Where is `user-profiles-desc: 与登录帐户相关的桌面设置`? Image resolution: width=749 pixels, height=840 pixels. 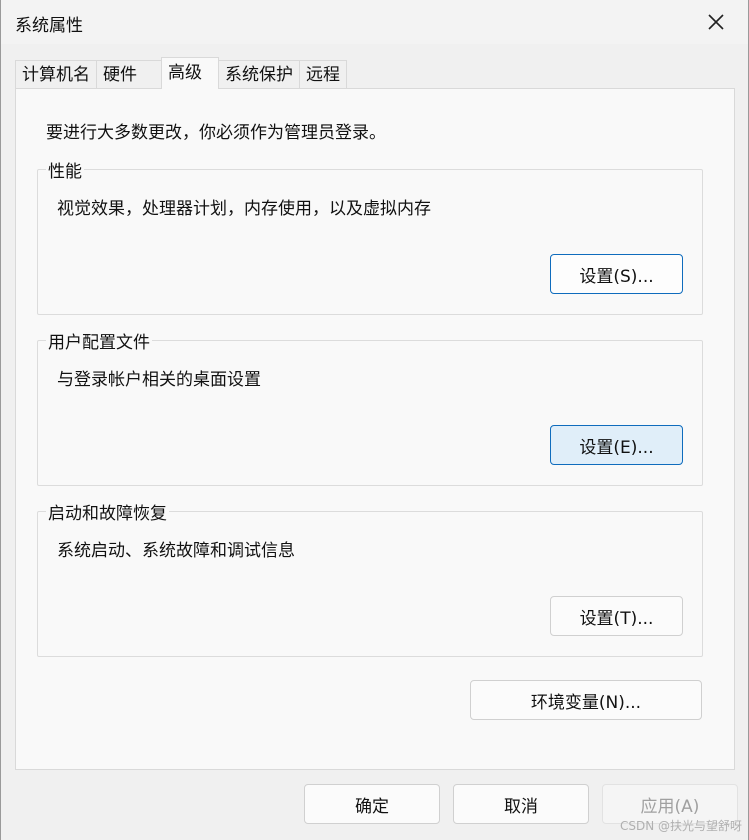
user-profiles-desc: 与登录帐户相关的桌面设置 is located at coordinates (159, 380).